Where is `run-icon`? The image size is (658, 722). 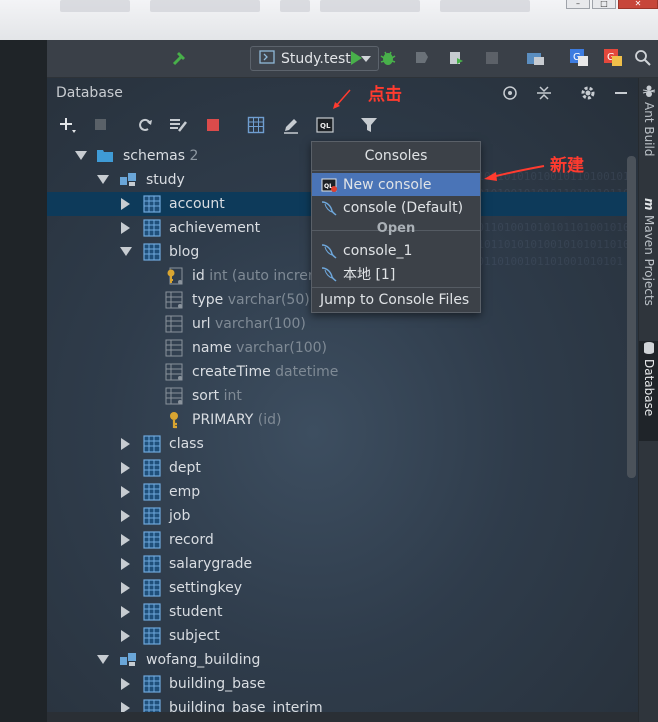
run-icon is located at coordinates (356, 58).